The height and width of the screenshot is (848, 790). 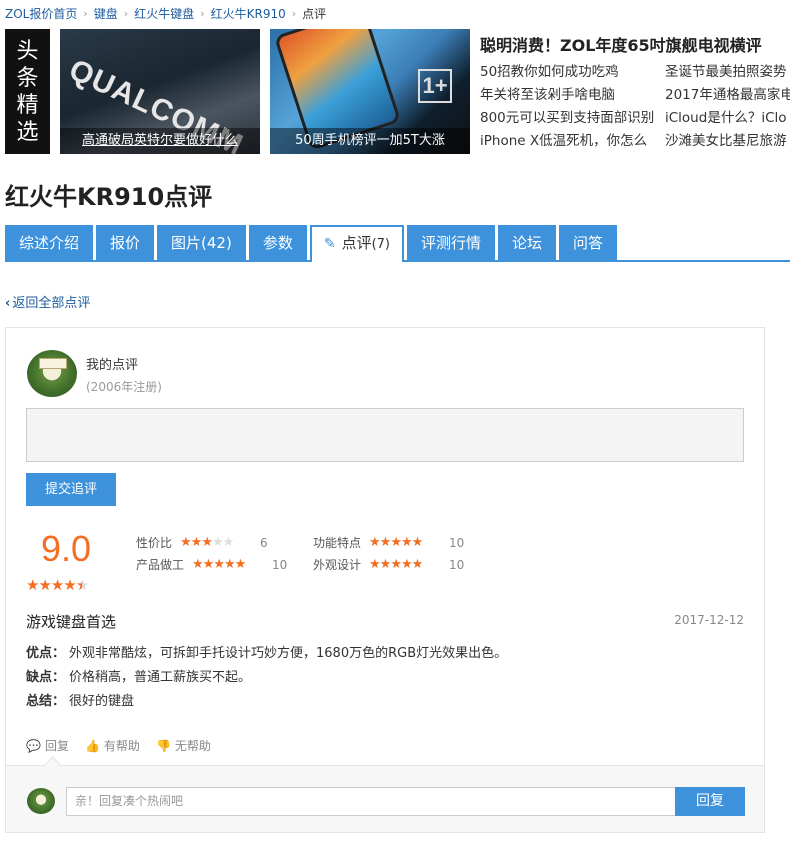 What do you see at coordinates (112, 365) in the screenshot?
I see `my-review-label: 我的点评` at bounding box center [112, 365].